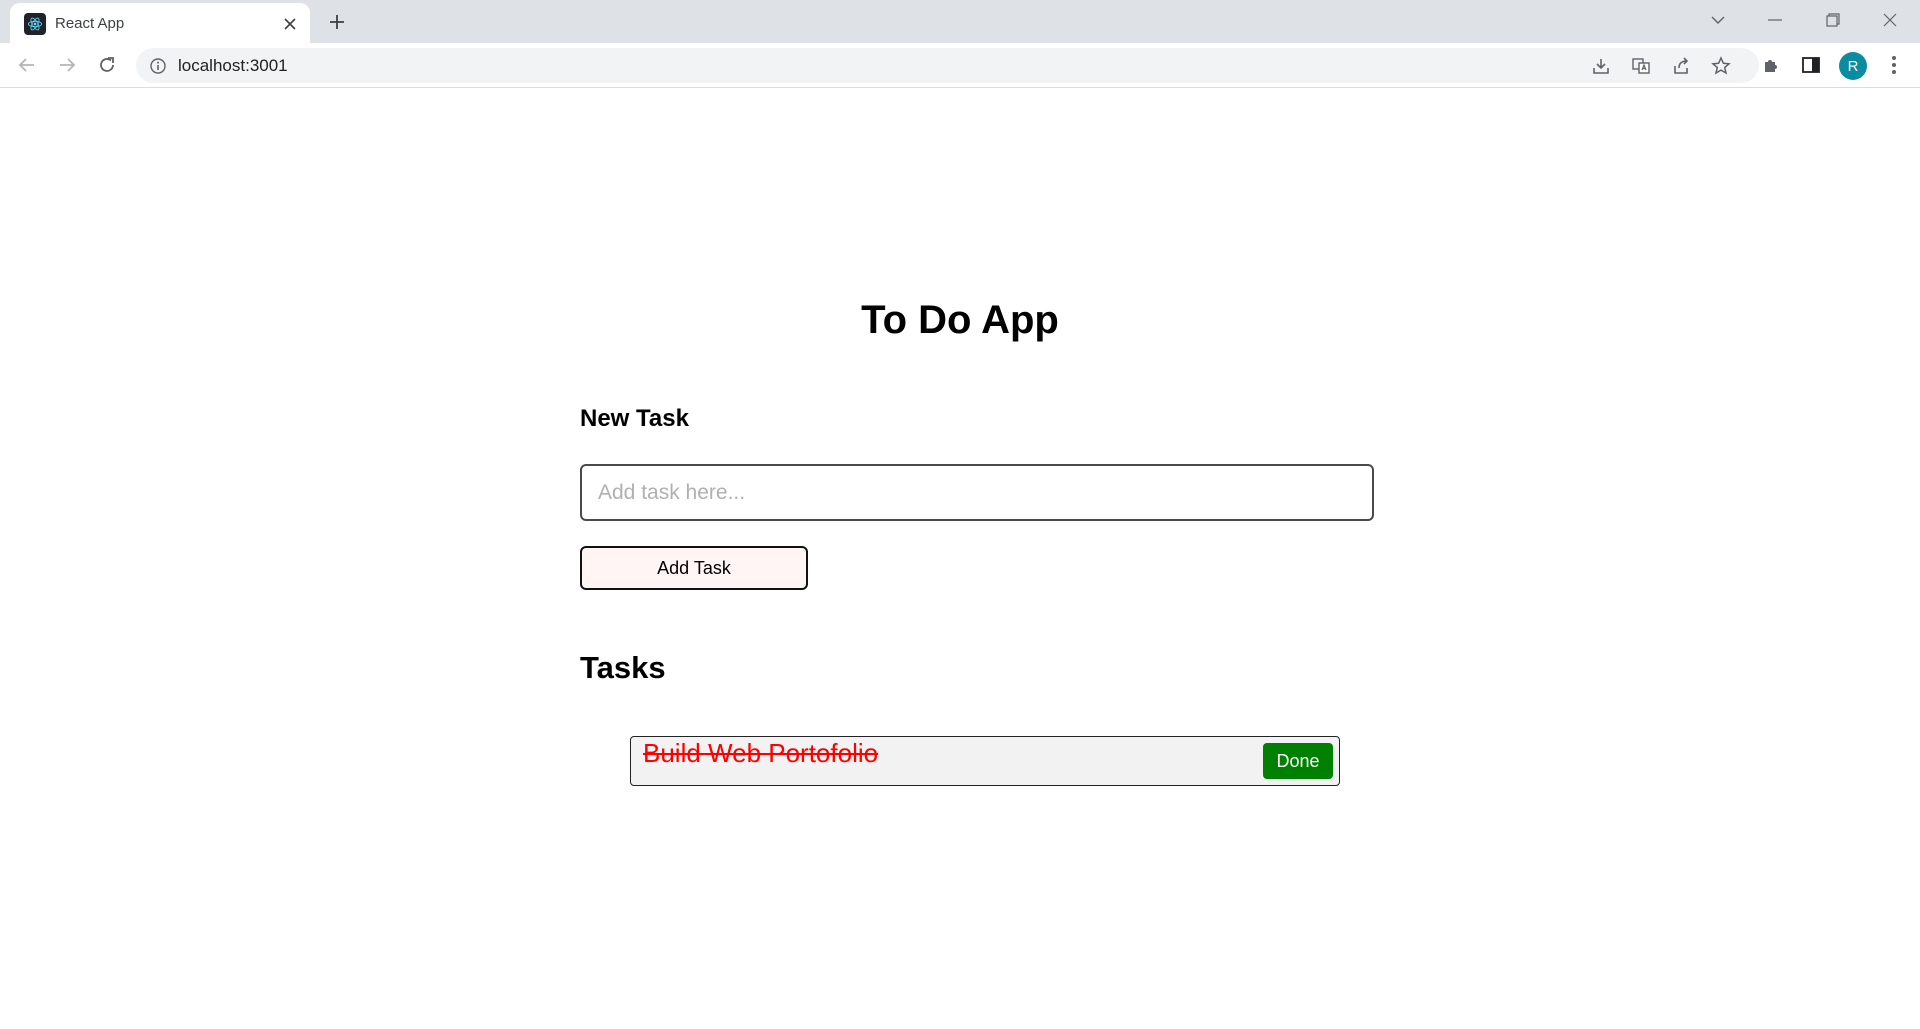  I want to click on back-arrow-icon, so click(27, 65).